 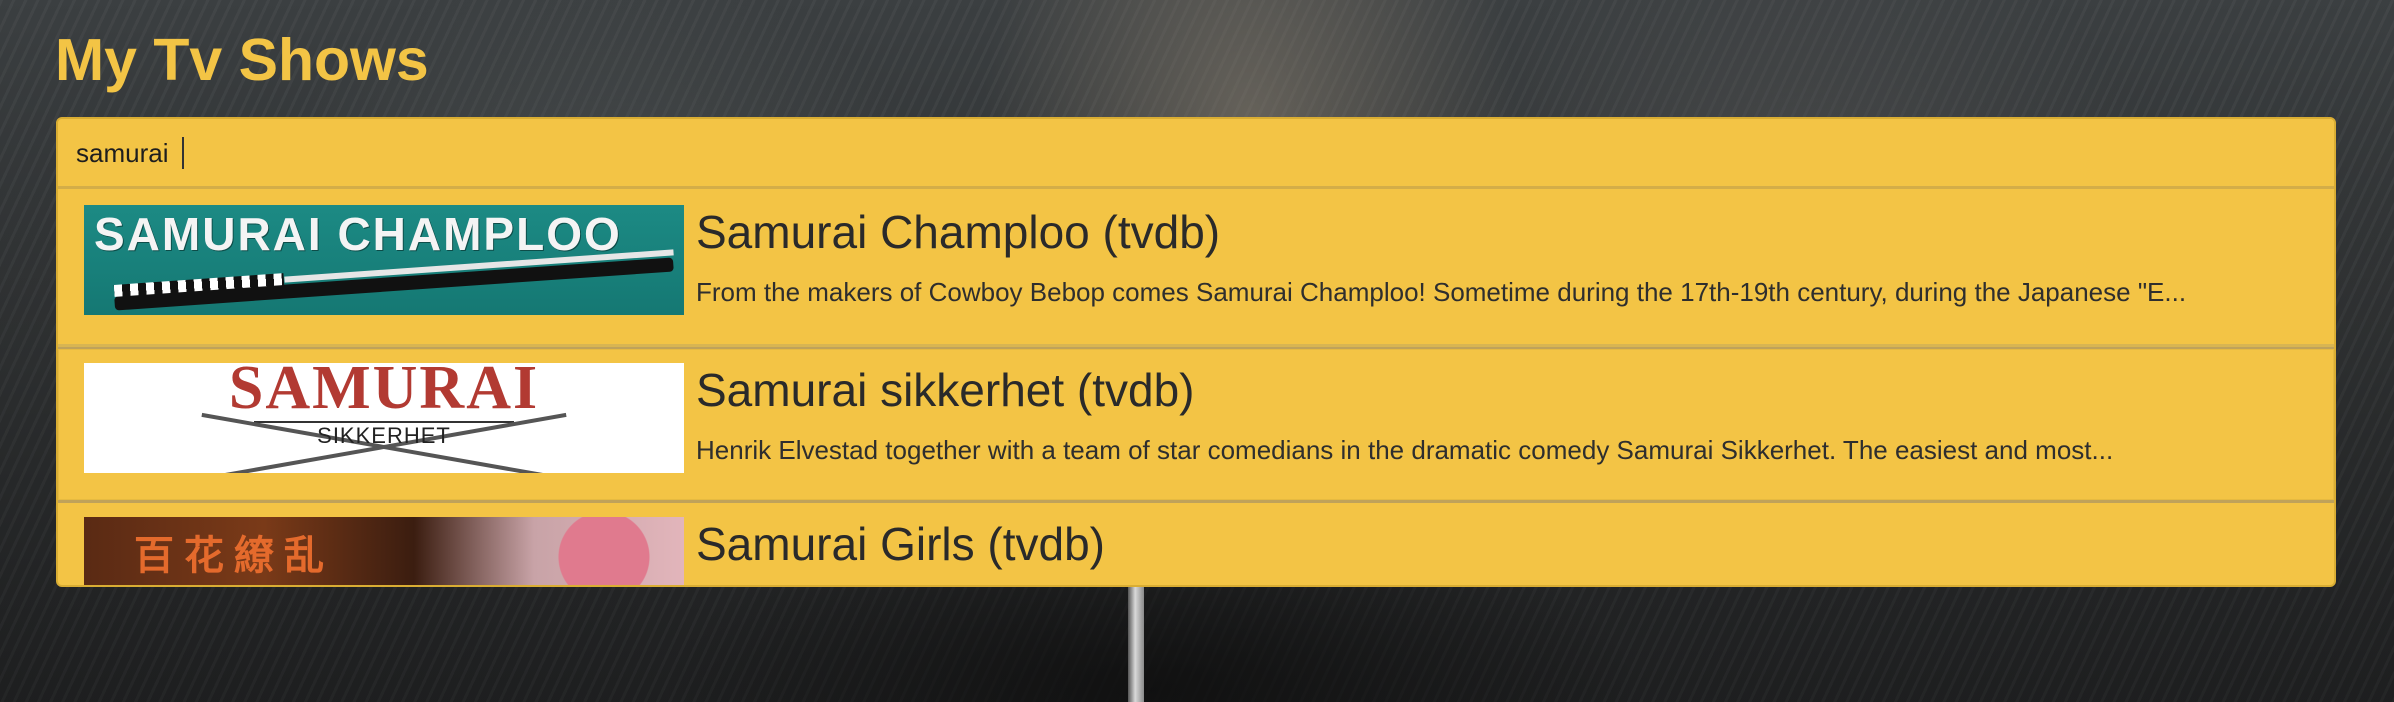 What do you see at coordinates (384, 392) in the screenshot?
I see `thumbnail-logo-text: SAMURAI` at bounding box center [384, 392].